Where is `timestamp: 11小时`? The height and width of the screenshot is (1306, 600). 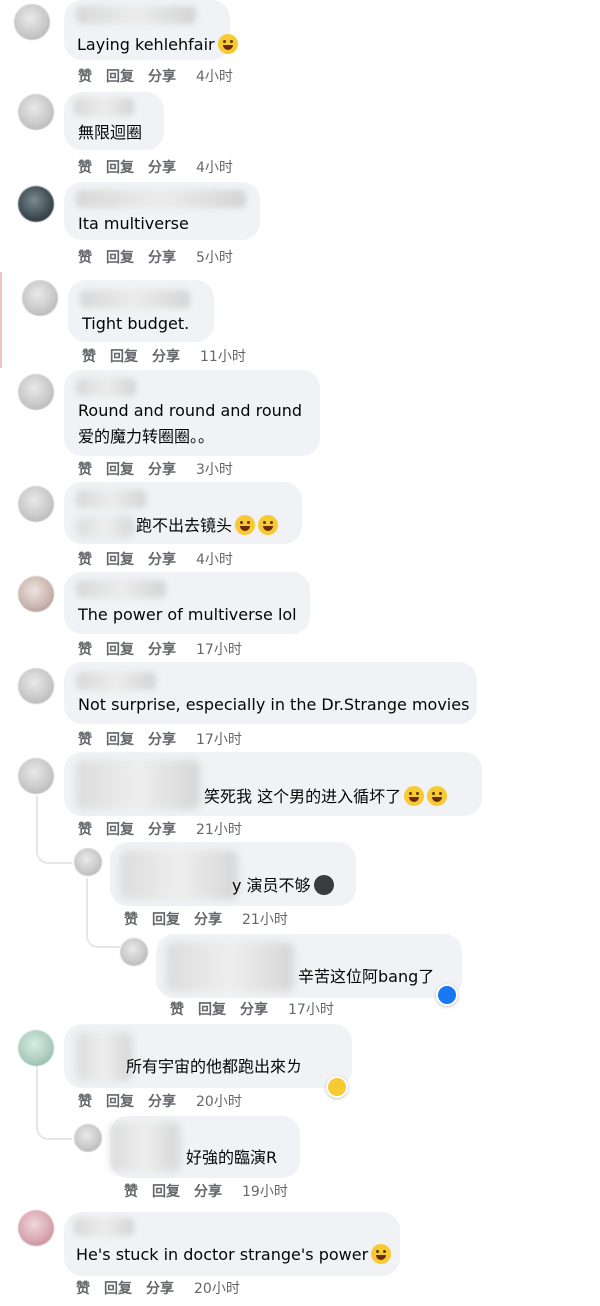
timestamp: 11小时 is located at coordinates (223, 356).